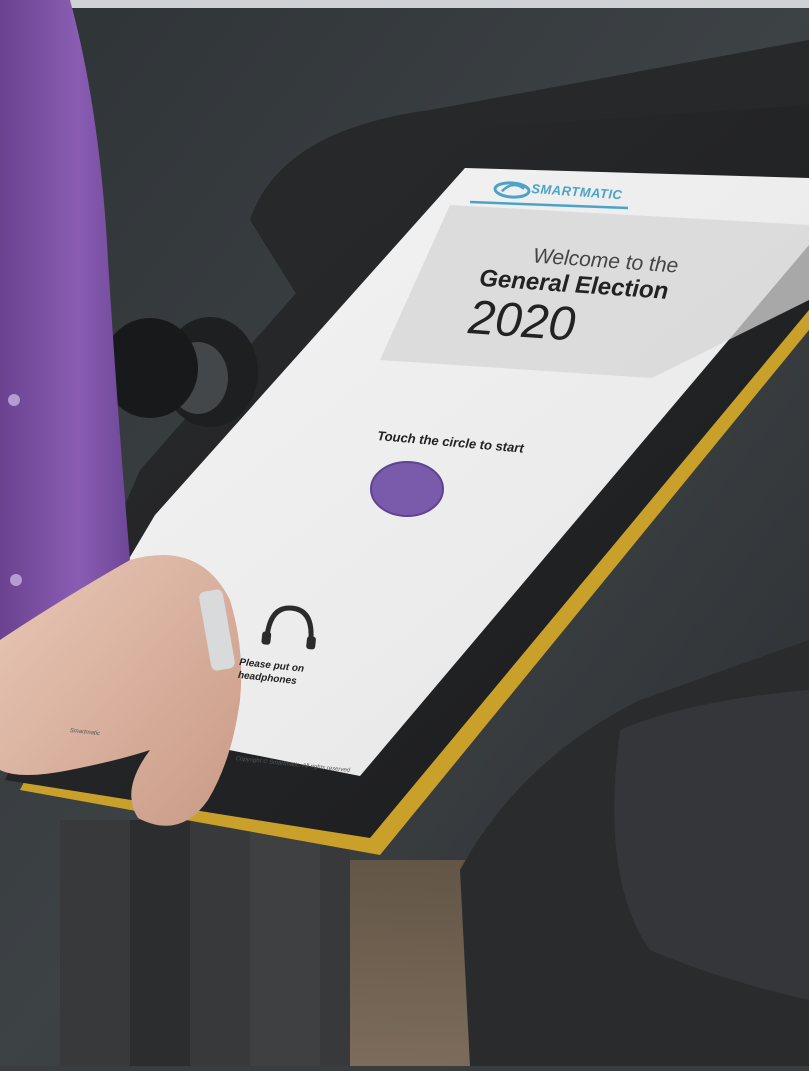 The width and height of the screenshot is (809, 1071). I want to click on start-circle-button, so click(407, 489).